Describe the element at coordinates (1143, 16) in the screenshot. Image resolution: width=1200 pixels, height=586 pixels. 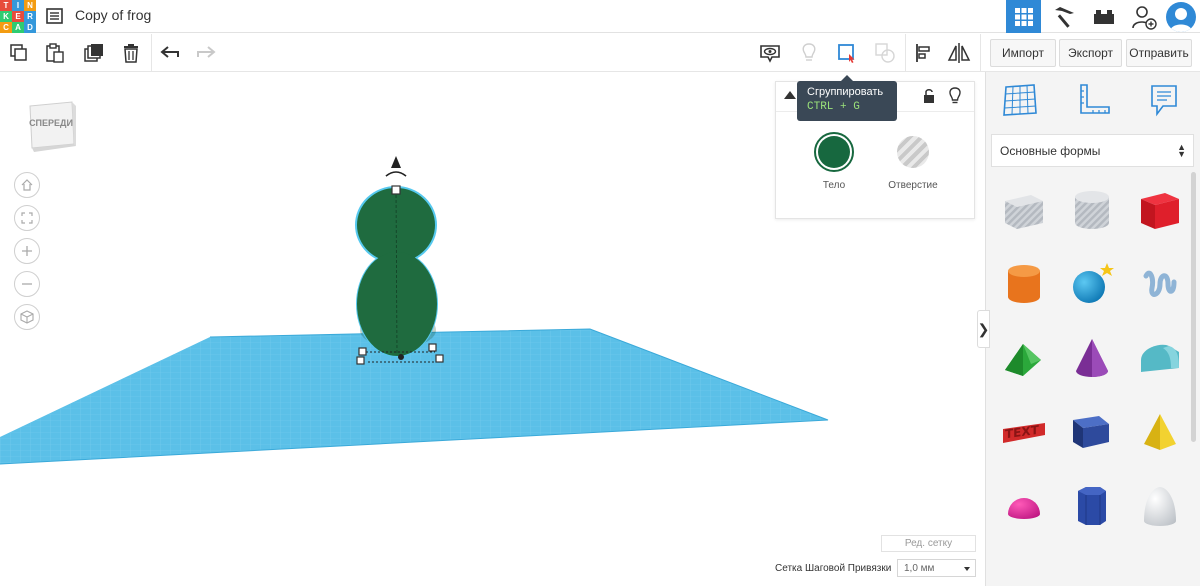
I see `add-user-button` at that location.